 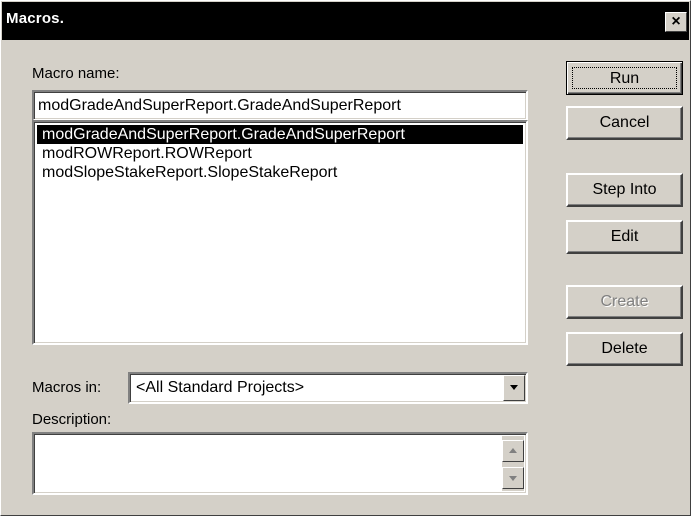 I want to click on dropdown-button, so click(x=514, y=388).